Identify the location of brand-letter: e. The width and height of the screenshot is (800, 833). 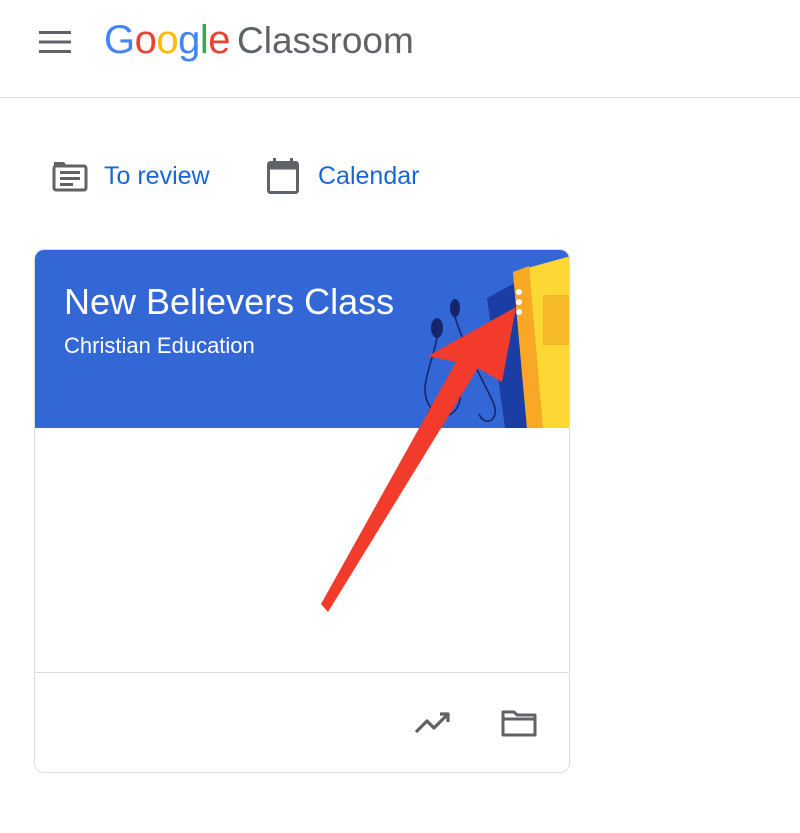
(219, 40).